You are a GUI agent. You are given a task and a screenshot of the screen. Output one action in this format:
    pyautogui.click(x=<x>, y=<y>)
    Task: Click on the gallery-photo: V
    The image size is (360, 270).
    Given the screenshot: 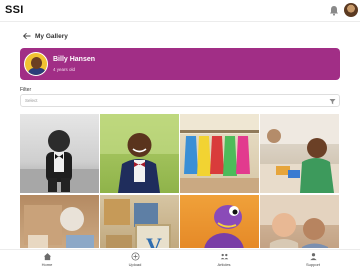 What is the action you would take?
    pyautogui.click(x=139, y=221)
    